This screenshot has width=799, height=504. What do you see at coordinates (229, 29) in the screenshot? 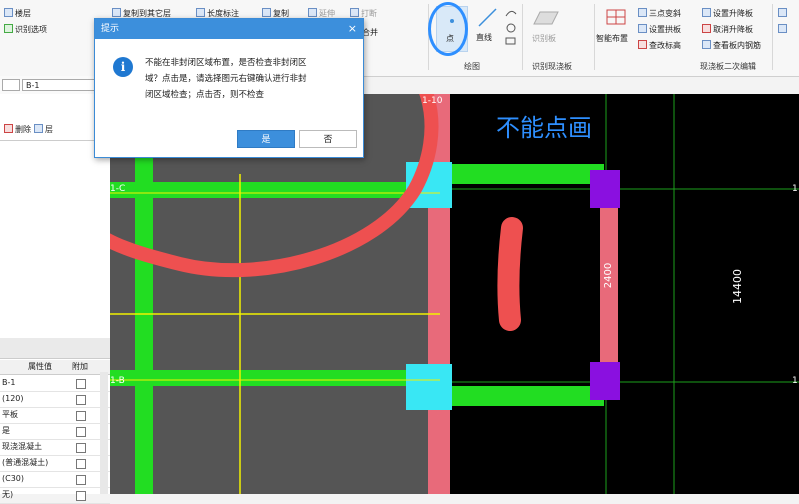
I see `dialog-title-bar: 提示 ×` at bounding box center [229, 29].